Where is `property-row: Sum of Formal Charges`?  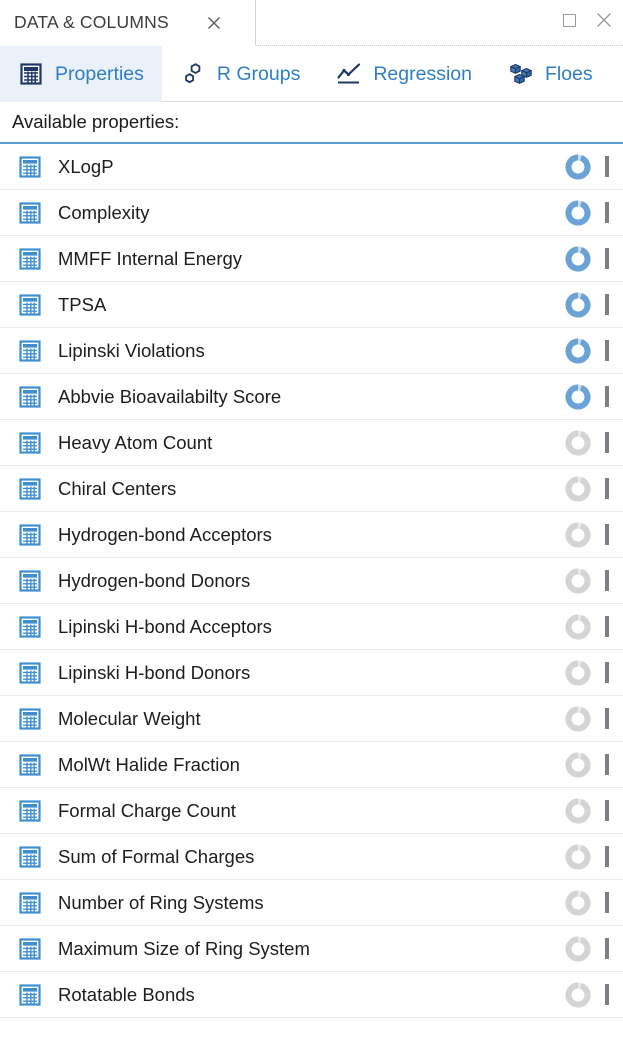 property-row: Sum of Formal Charges is located at coordinates (311, 857).